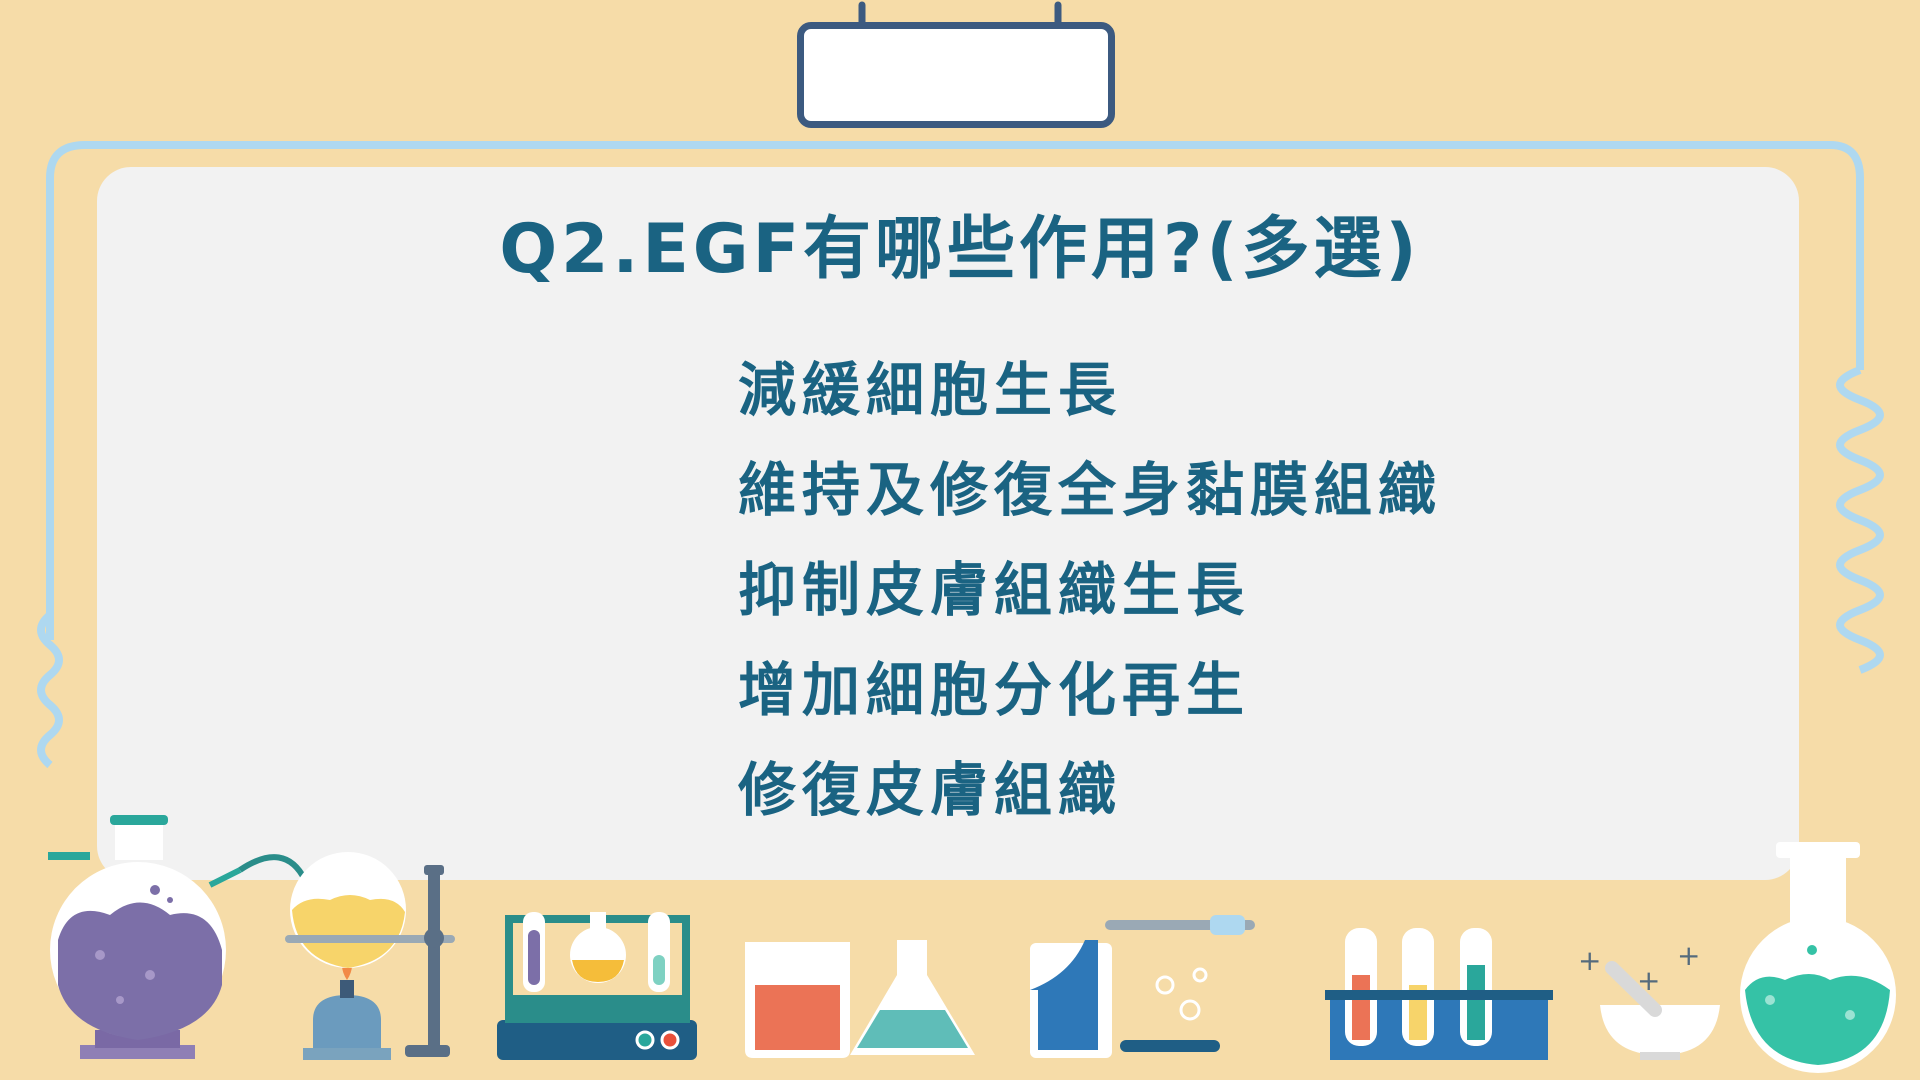 The width and height of the screenshot is (1920, 1080). What do you see at coordinates (597, 986) in the screenshot?
I see `test-tube-rack-icon` at bounding box center [597, 986].